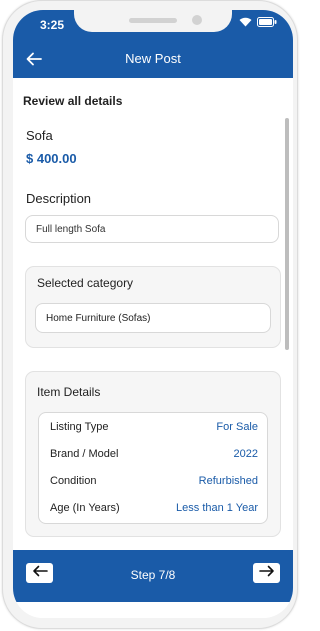 This screenshot has height=631, width=320. Describe the element at coordinates (287, 234) in the screenshot. I see `scrollbar` at that location.